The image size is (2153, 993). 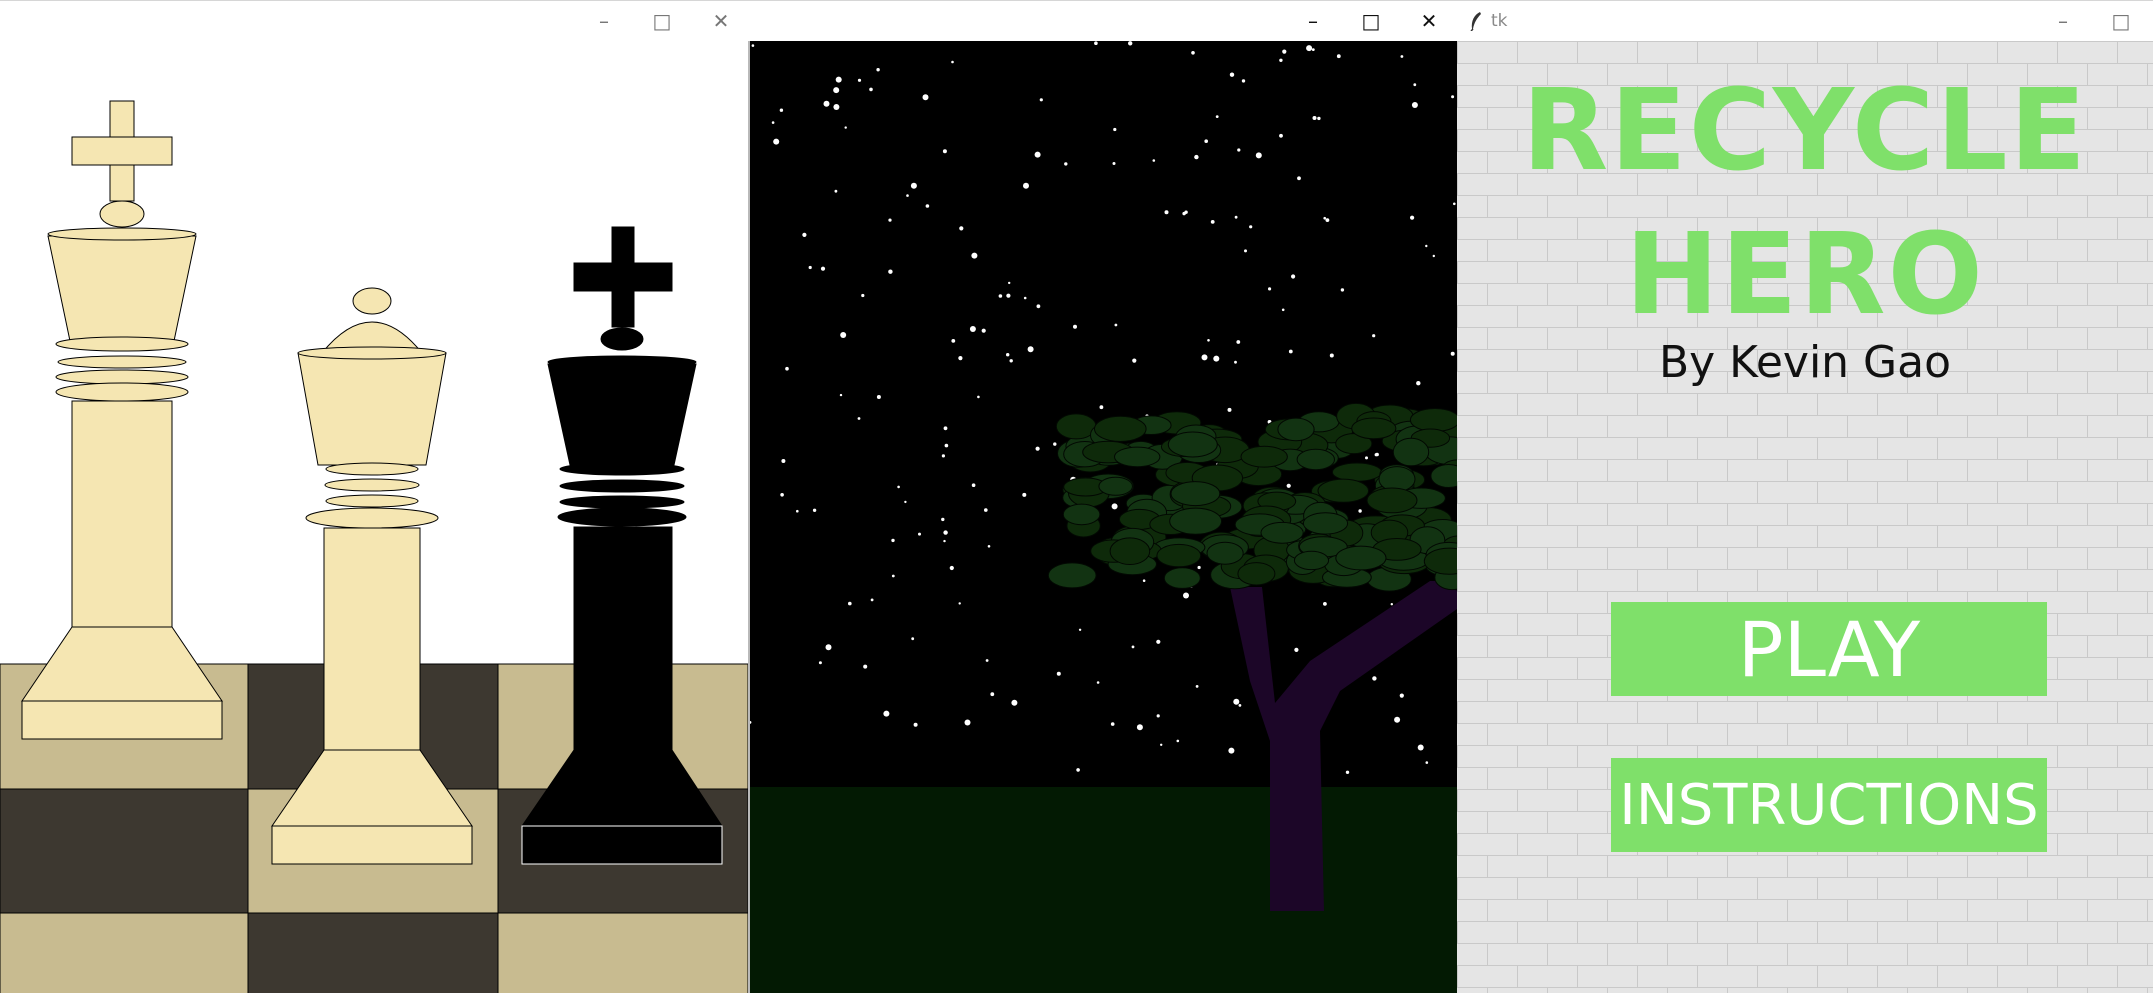 What do you see at coordinates (375, 20) in the screenshot?
I see `chess-titlebar: – □ ✕` at bounding box center [375, 20].